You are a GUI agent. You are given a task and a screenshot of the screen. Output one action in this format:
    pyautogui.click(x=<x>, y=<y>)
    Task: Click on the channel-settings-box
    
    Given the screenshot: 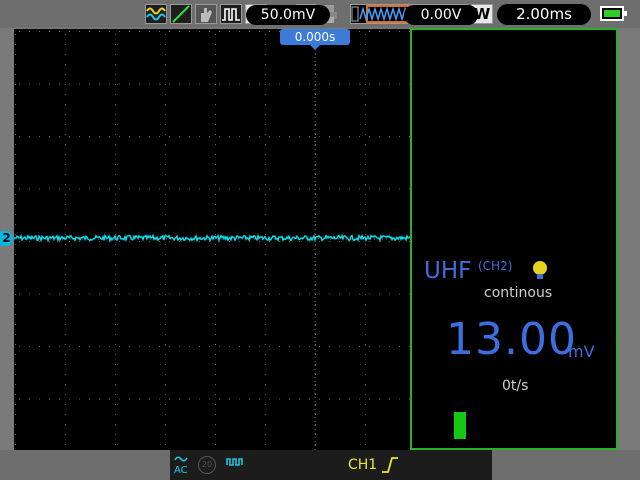 What is the action you would take?
    pyautogui.click(x=331, y=465)
    